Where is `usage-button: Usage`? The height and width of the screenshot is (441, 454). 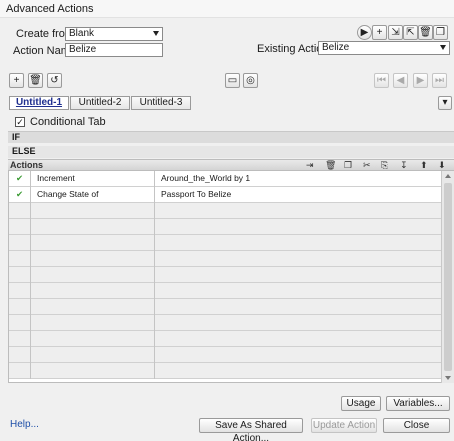 usage-button: Usage is located at coordinates (361, 403).